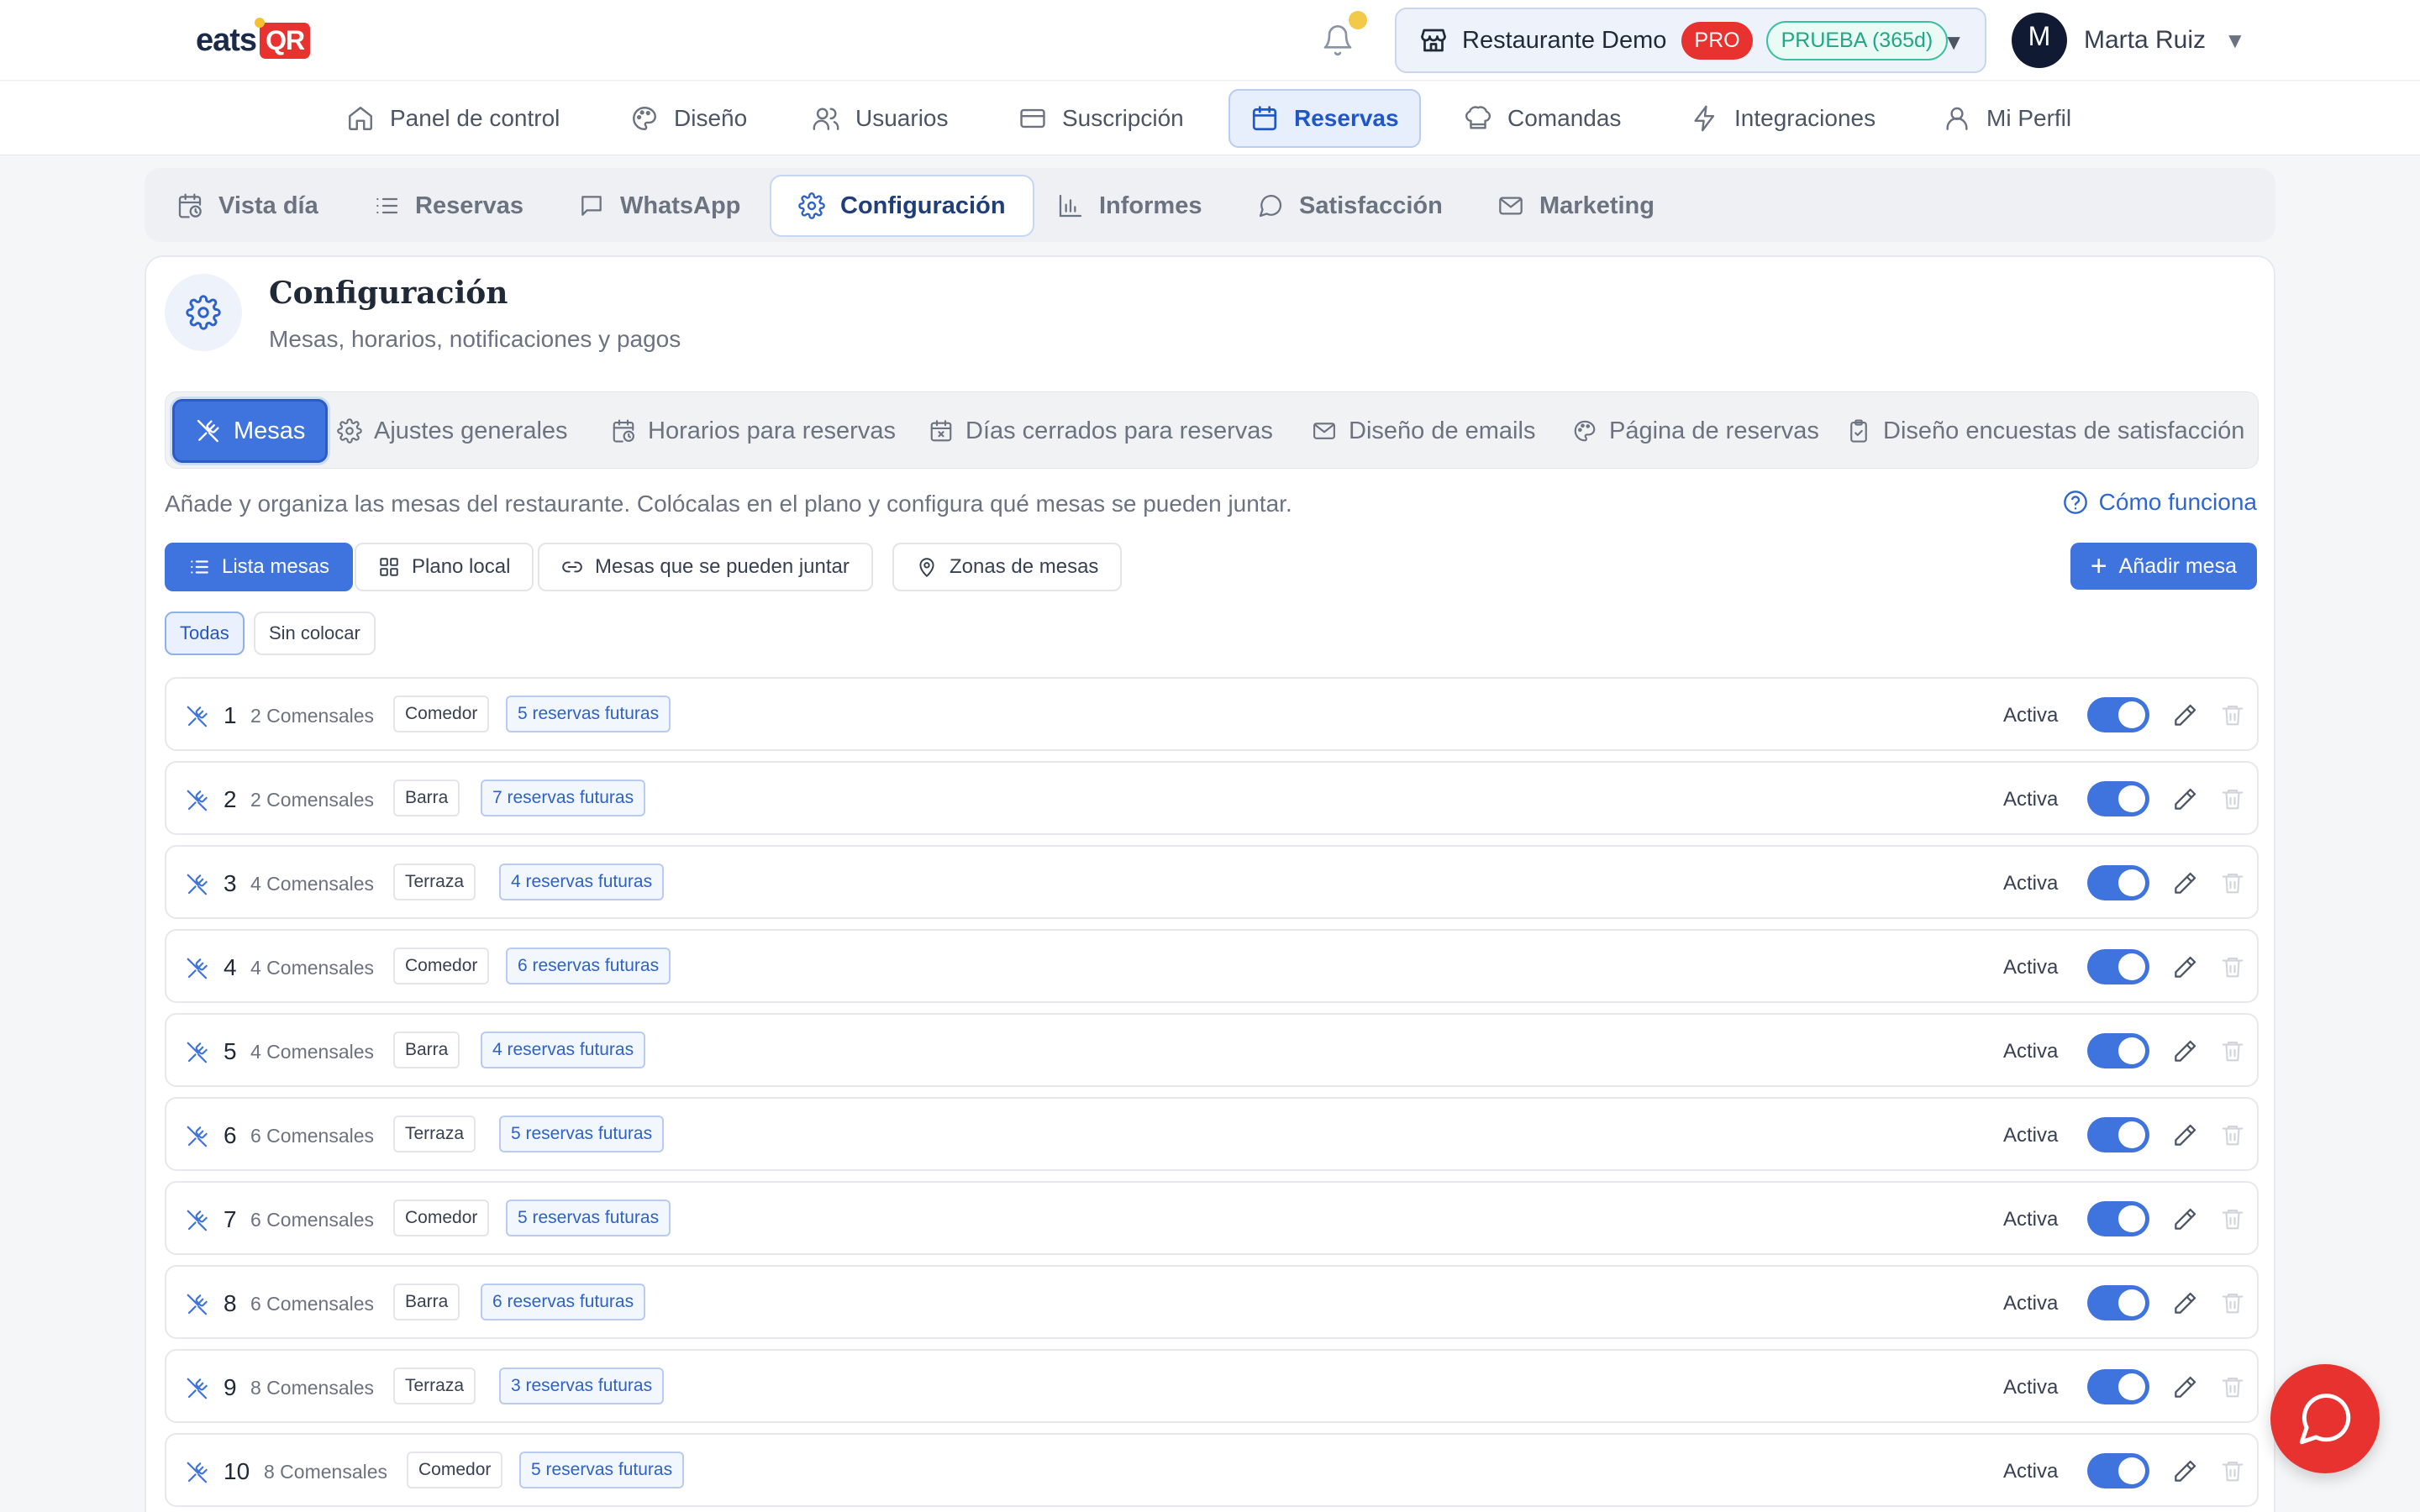 The height and width of the screenshot is (1512, 2420). Describe the element at coordinates (2177, 502) in the screenshot. I see `how-it-works-label: Cómo funciona` at that location.